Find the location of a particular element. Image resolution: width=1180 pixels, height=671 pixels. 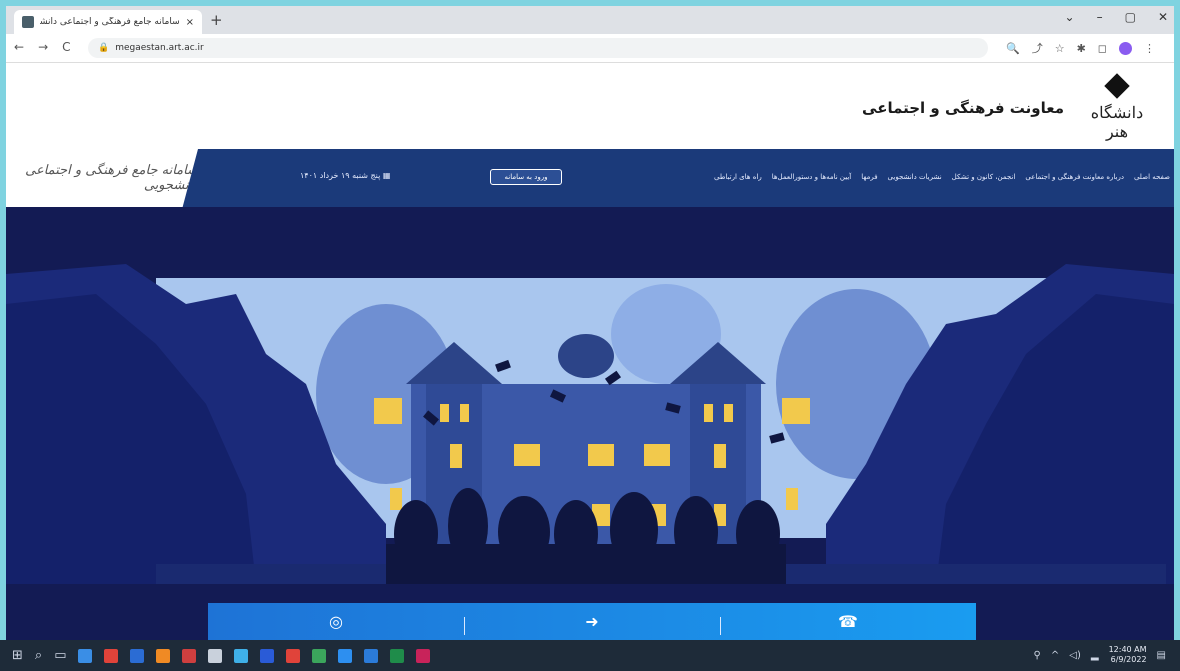

chat-button: ◎ is located at coordinates (336, 621).